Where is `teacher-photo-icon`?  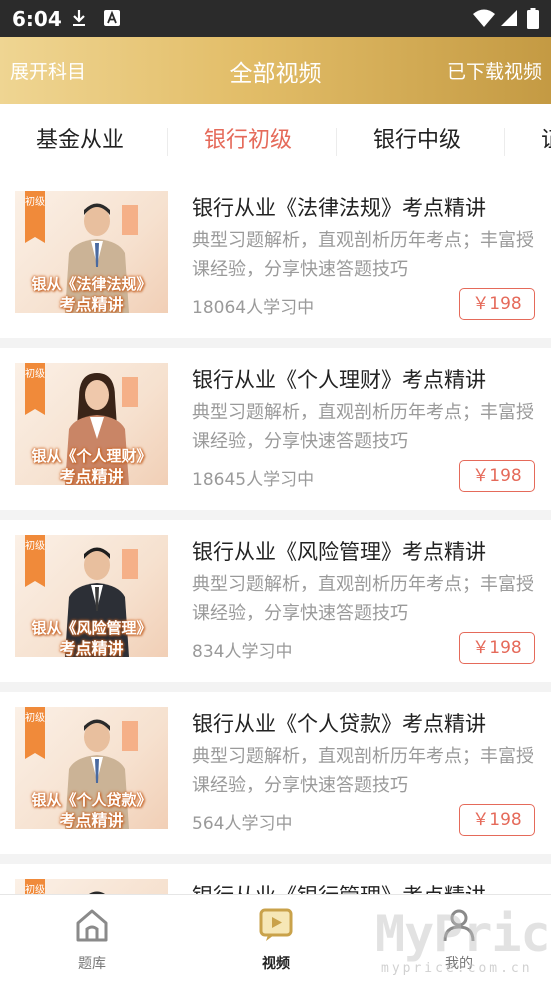
teacher-photo-icon is located at coordinates (97, 892).